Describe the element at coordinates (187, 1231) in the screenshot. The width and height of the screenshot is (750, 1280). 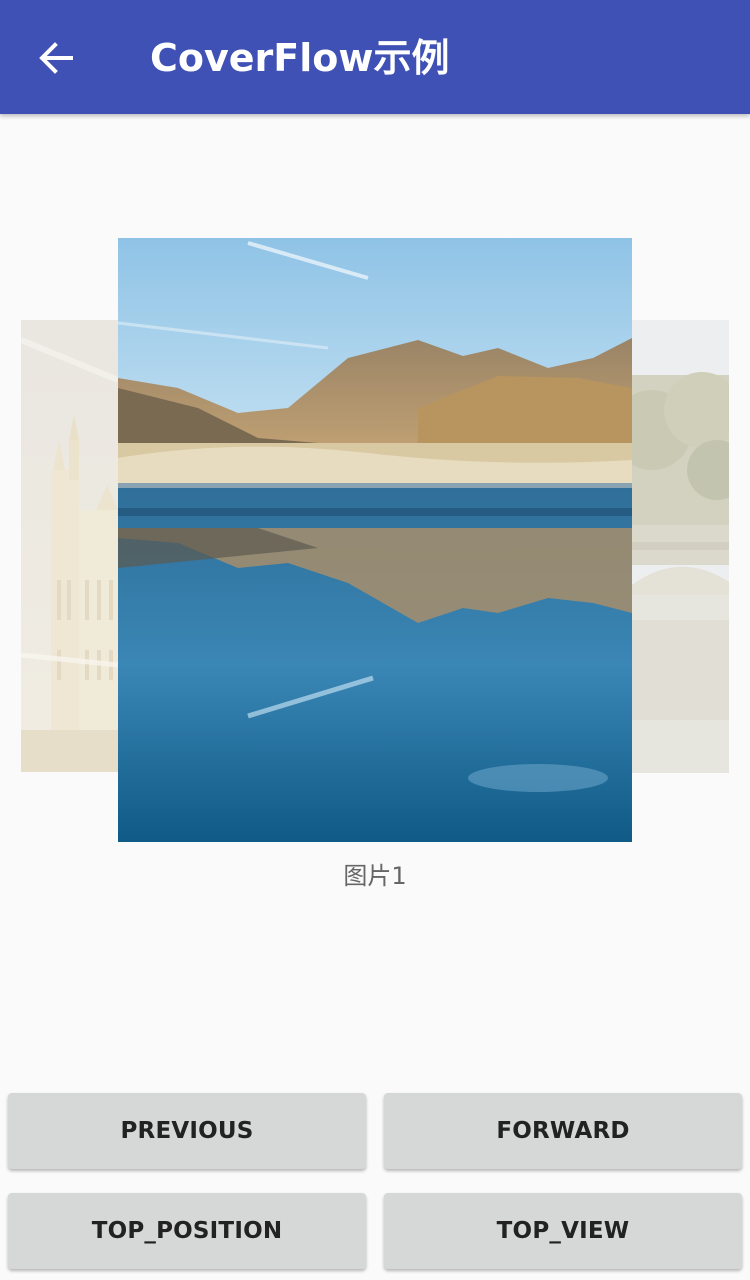
I see `top-position-button: TOP_POSITION` at that location.